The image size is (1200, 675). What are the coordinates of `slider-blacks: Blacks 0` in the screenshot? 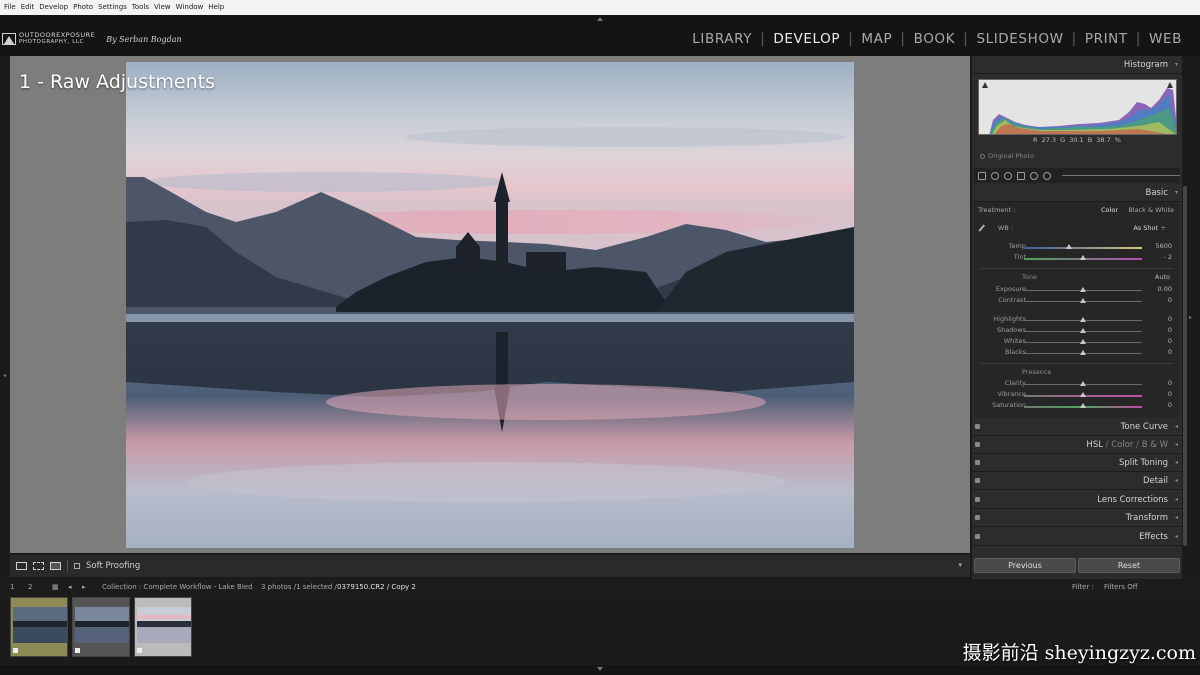 It's located at (1077, 353).